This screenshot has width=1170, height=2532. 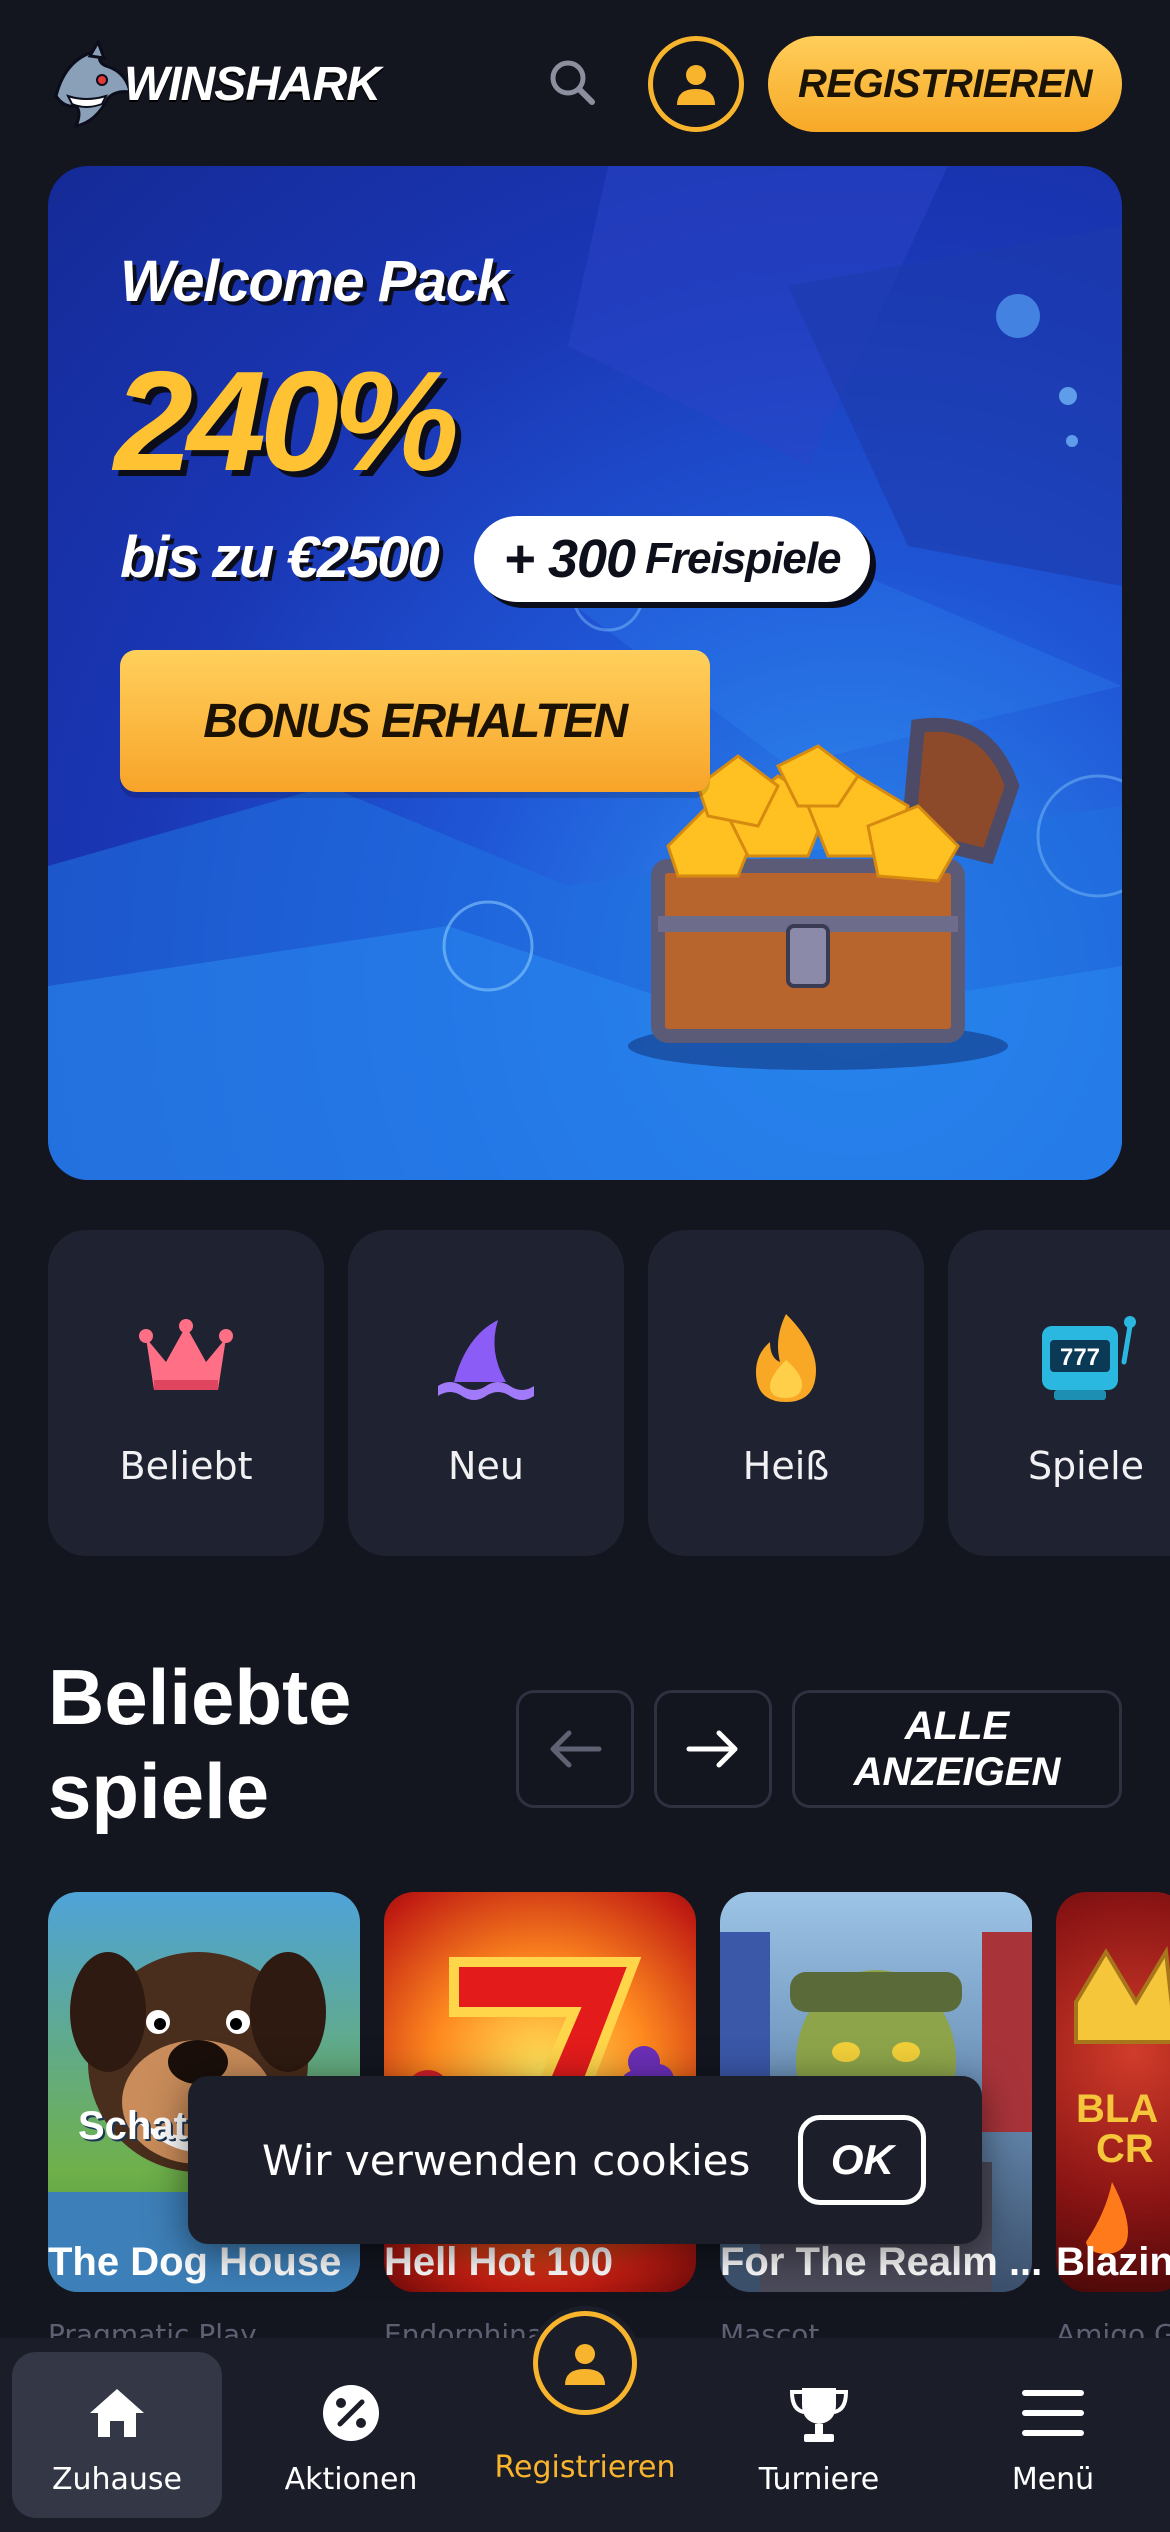 I want to click on account-button, so click(x=696, y=84).